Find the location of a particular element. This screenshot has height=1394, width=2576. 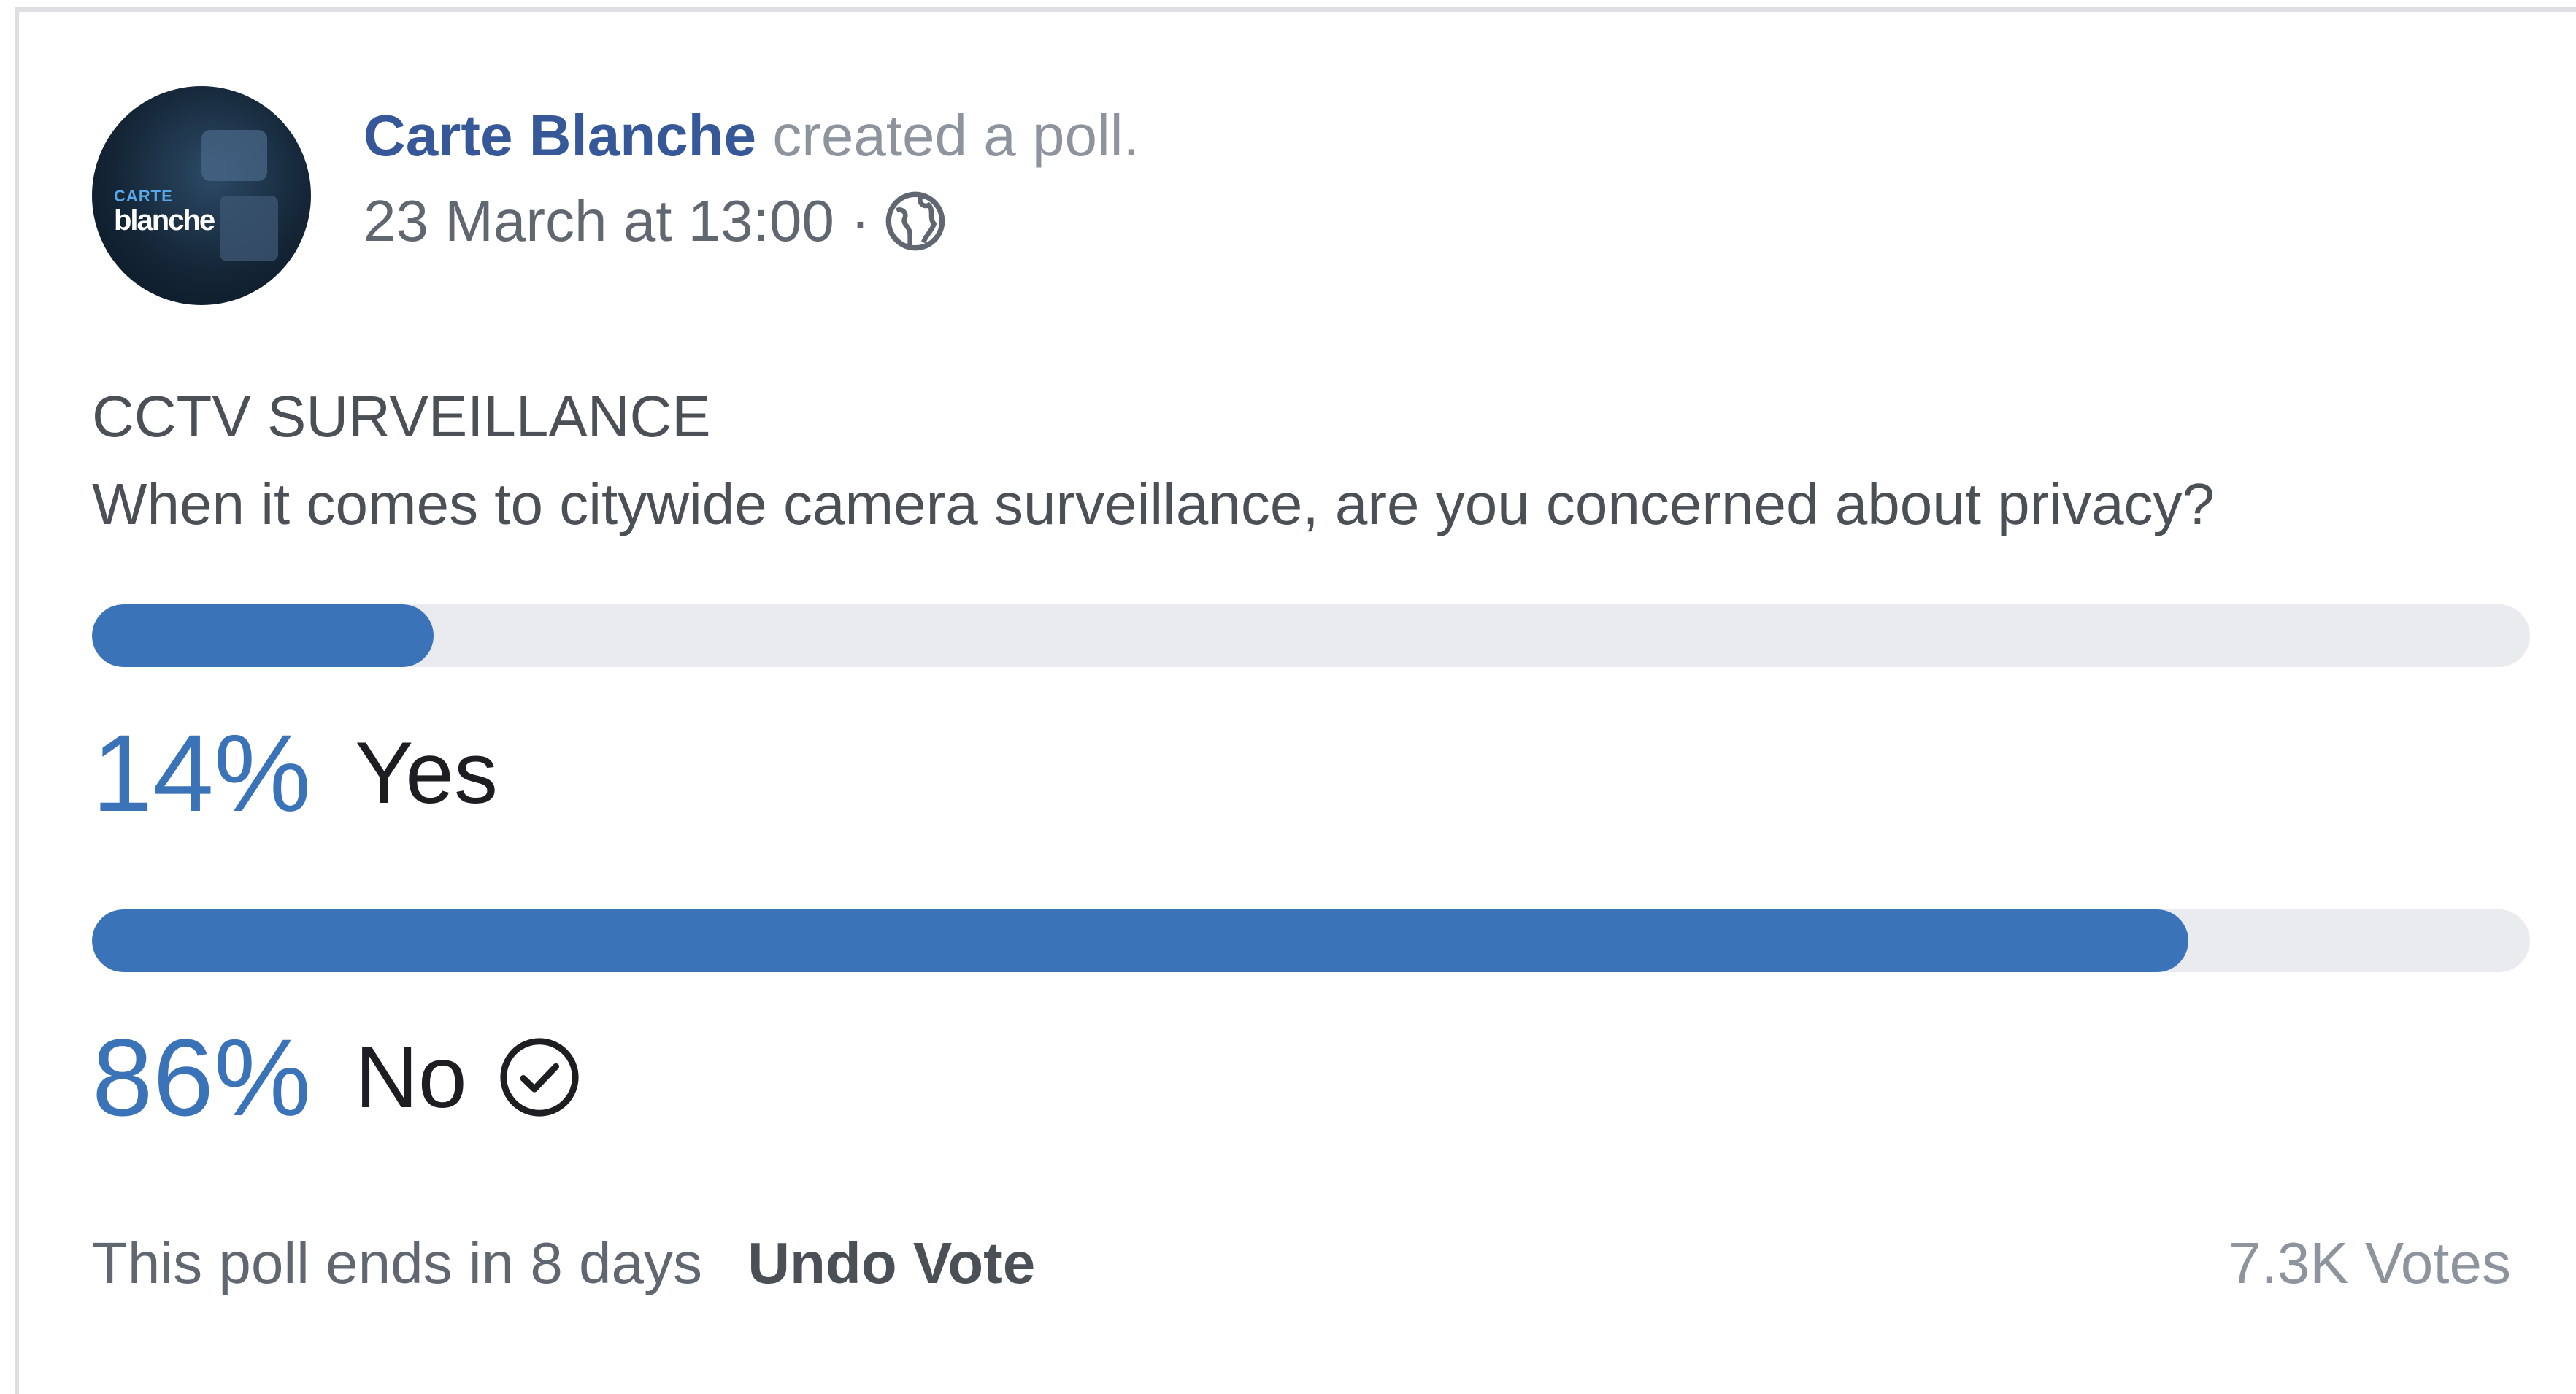

post-action-text: created a poll. is located at coordinates (955, 135).